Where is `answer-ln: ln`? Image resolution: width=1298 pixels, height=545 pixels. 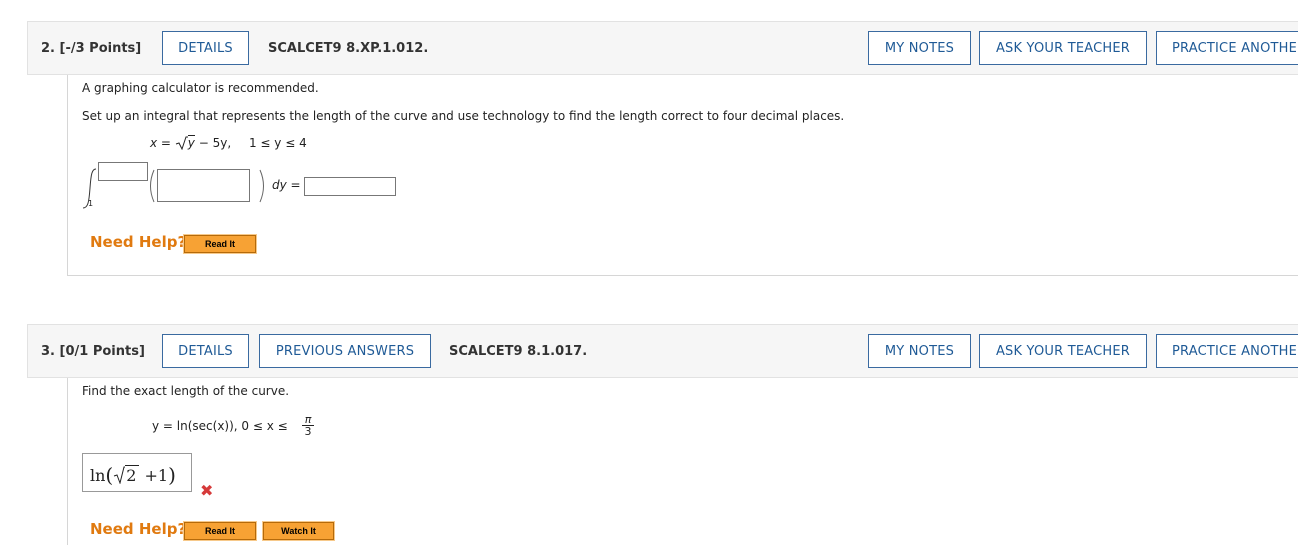 answer-ln: ln is located at coordinates (98, 475).